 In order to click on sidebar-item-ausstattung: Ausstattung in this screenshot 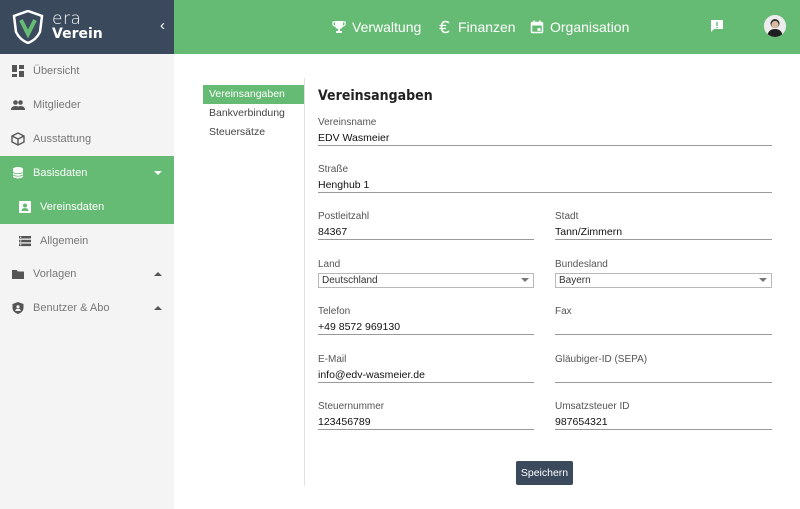, I will do `click(87, 139)`.